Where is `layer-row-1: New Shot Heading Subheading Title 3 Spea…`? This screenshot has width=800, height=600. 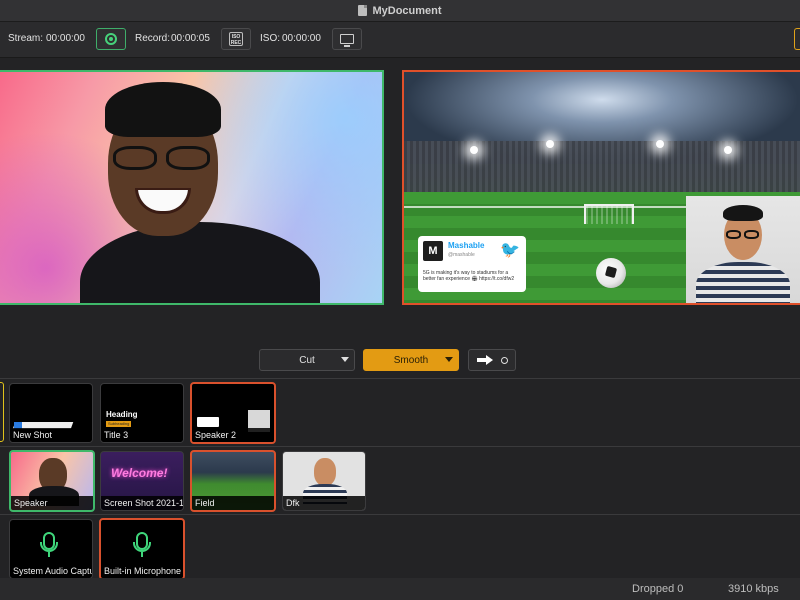
layer-row-1: New Shot Heading Subheading Title 3 Spea… is located at coordinates (400, 412).